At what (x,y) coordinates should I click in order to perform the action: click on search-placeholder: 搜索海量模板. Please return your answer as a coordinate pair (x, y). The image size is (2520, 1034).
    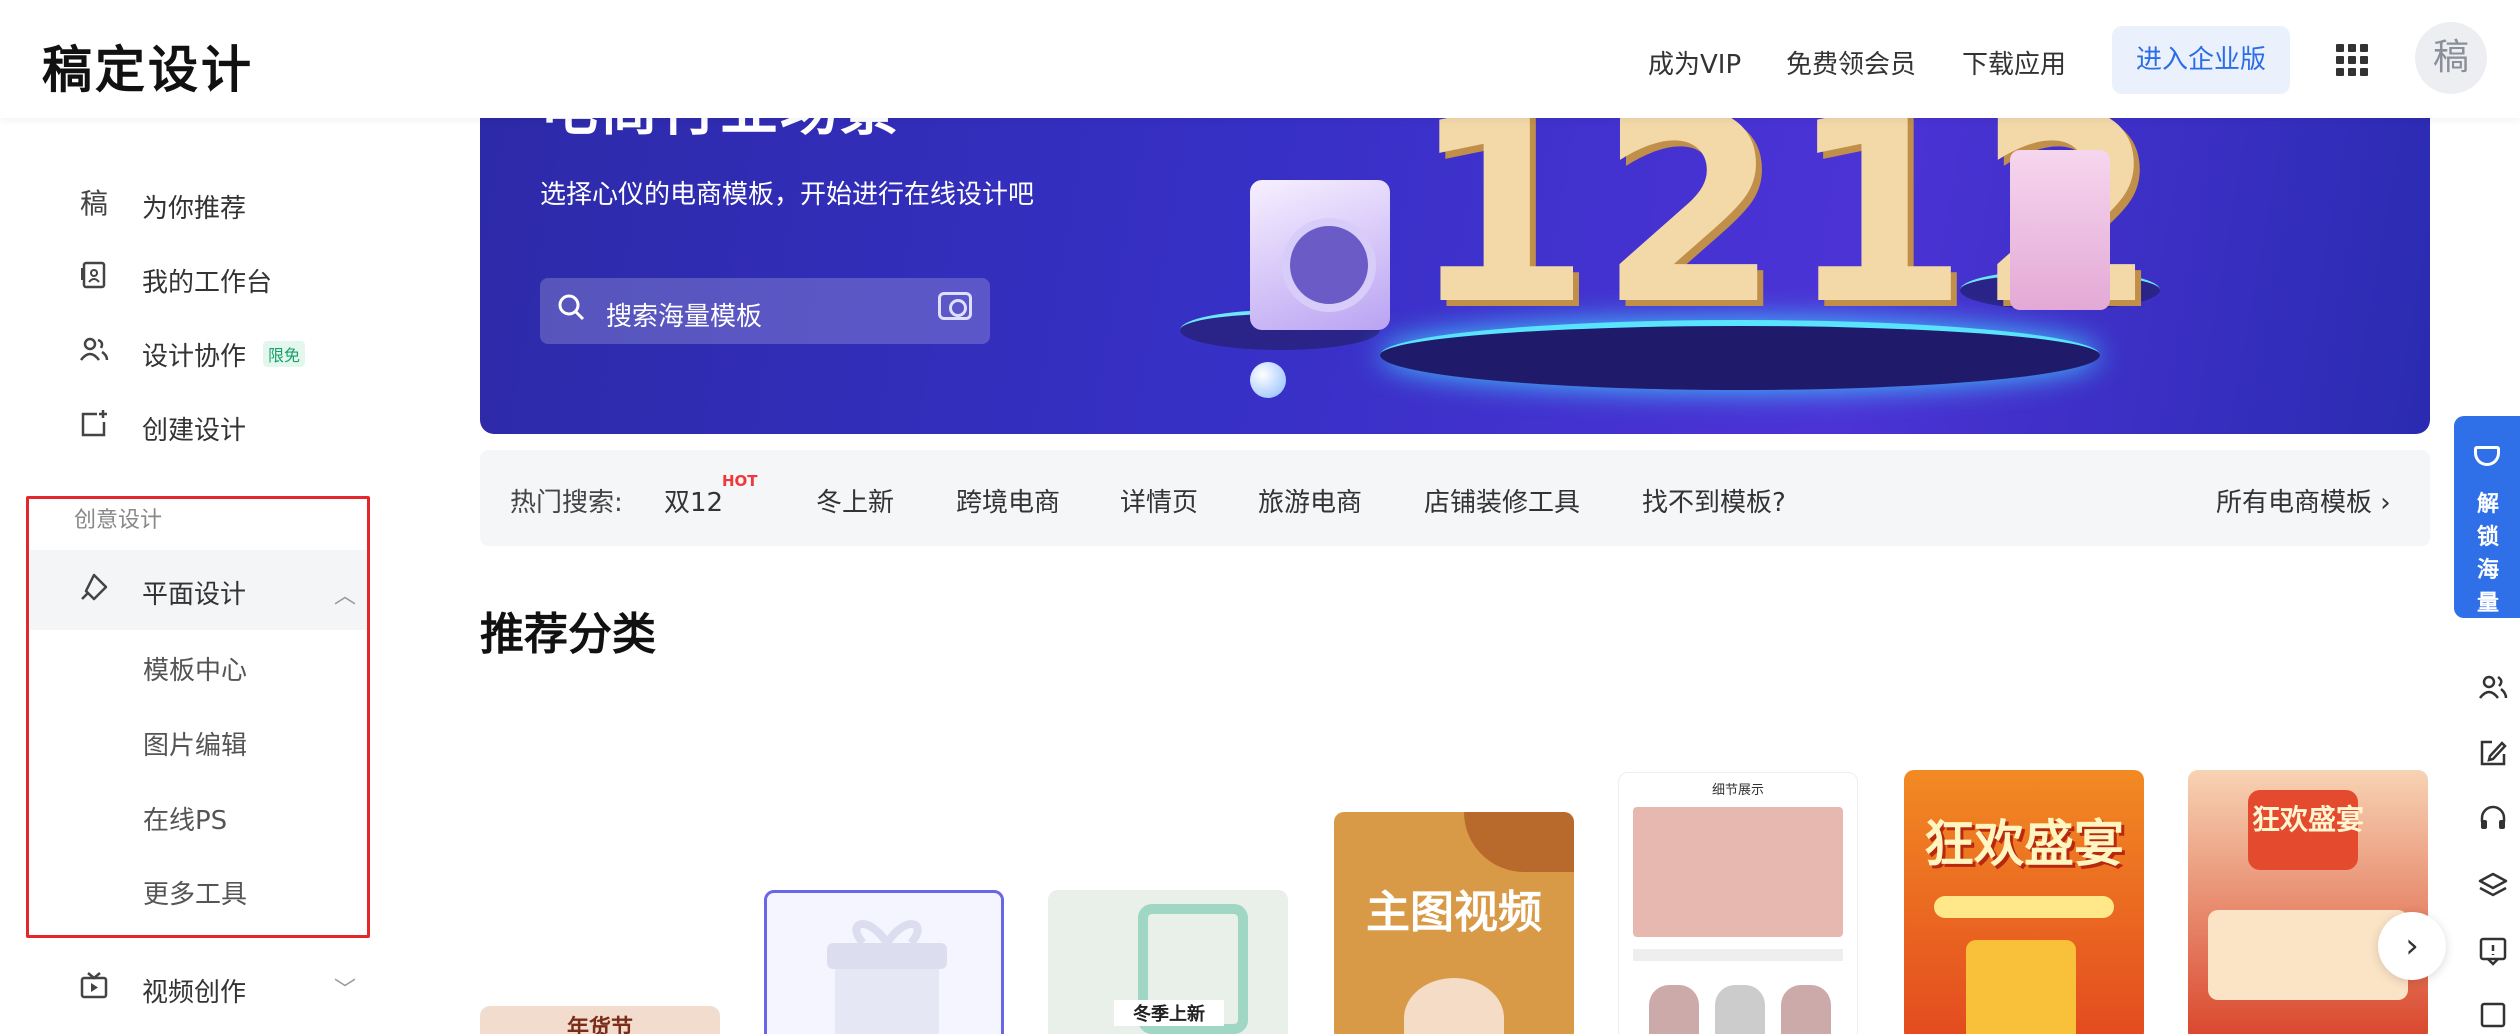
    Looking at the image, I should click on (684, 317).